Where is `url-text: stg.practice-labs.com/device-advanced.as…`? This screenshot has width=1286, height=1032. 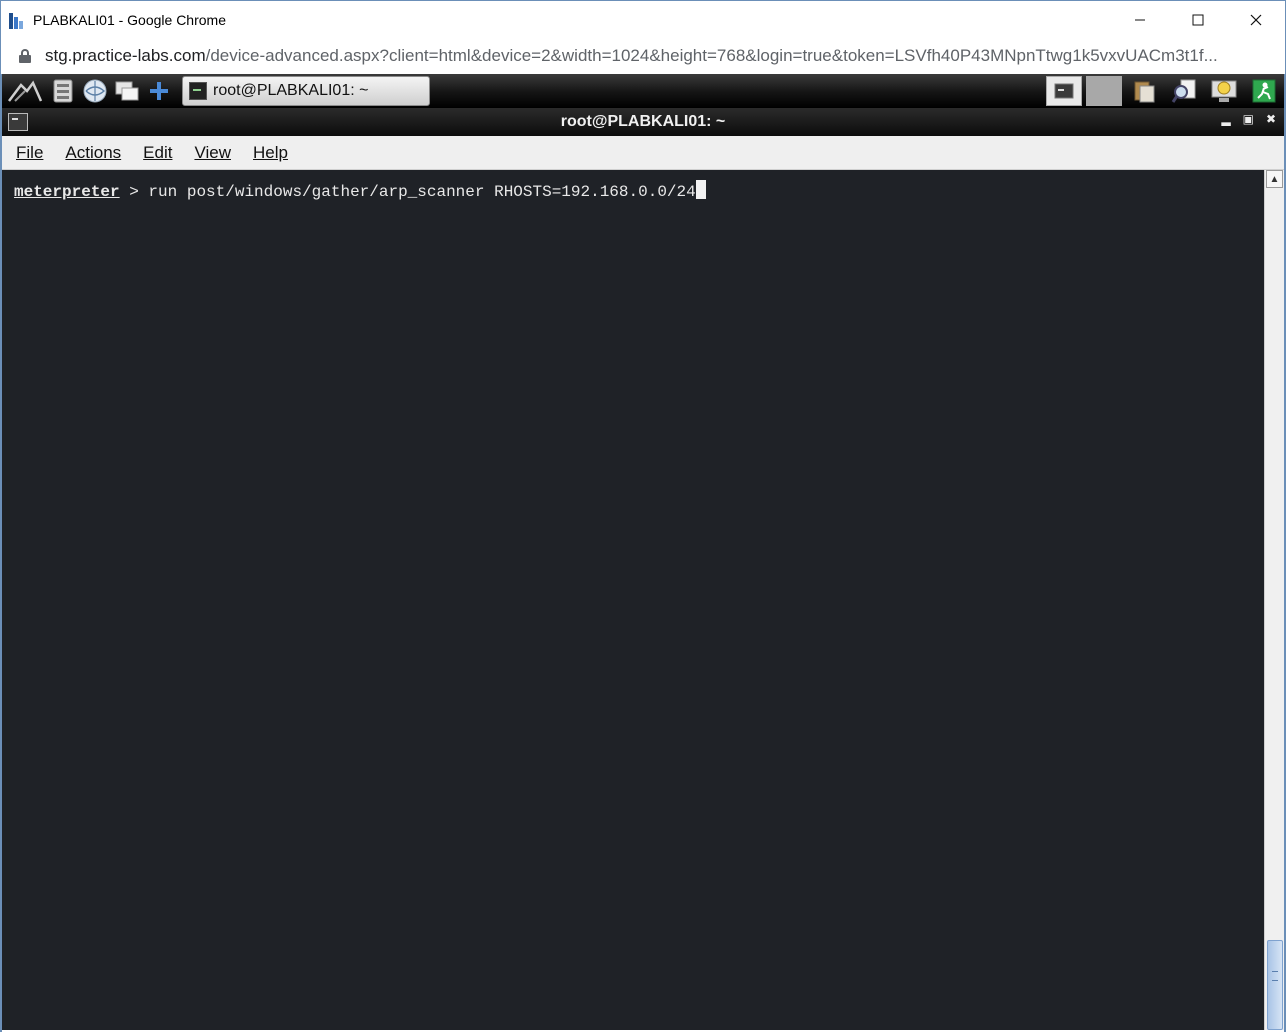 url-text: stg.practice-labs.com/device-advanced.as… is located at coordinates (660, 56).